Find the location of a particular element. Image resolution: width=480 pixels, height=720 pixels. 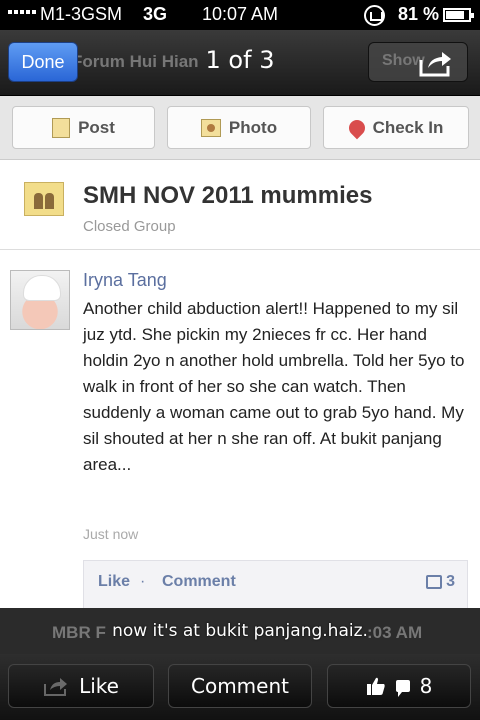

comment-button: Comment is located at coordinates (240, 686).